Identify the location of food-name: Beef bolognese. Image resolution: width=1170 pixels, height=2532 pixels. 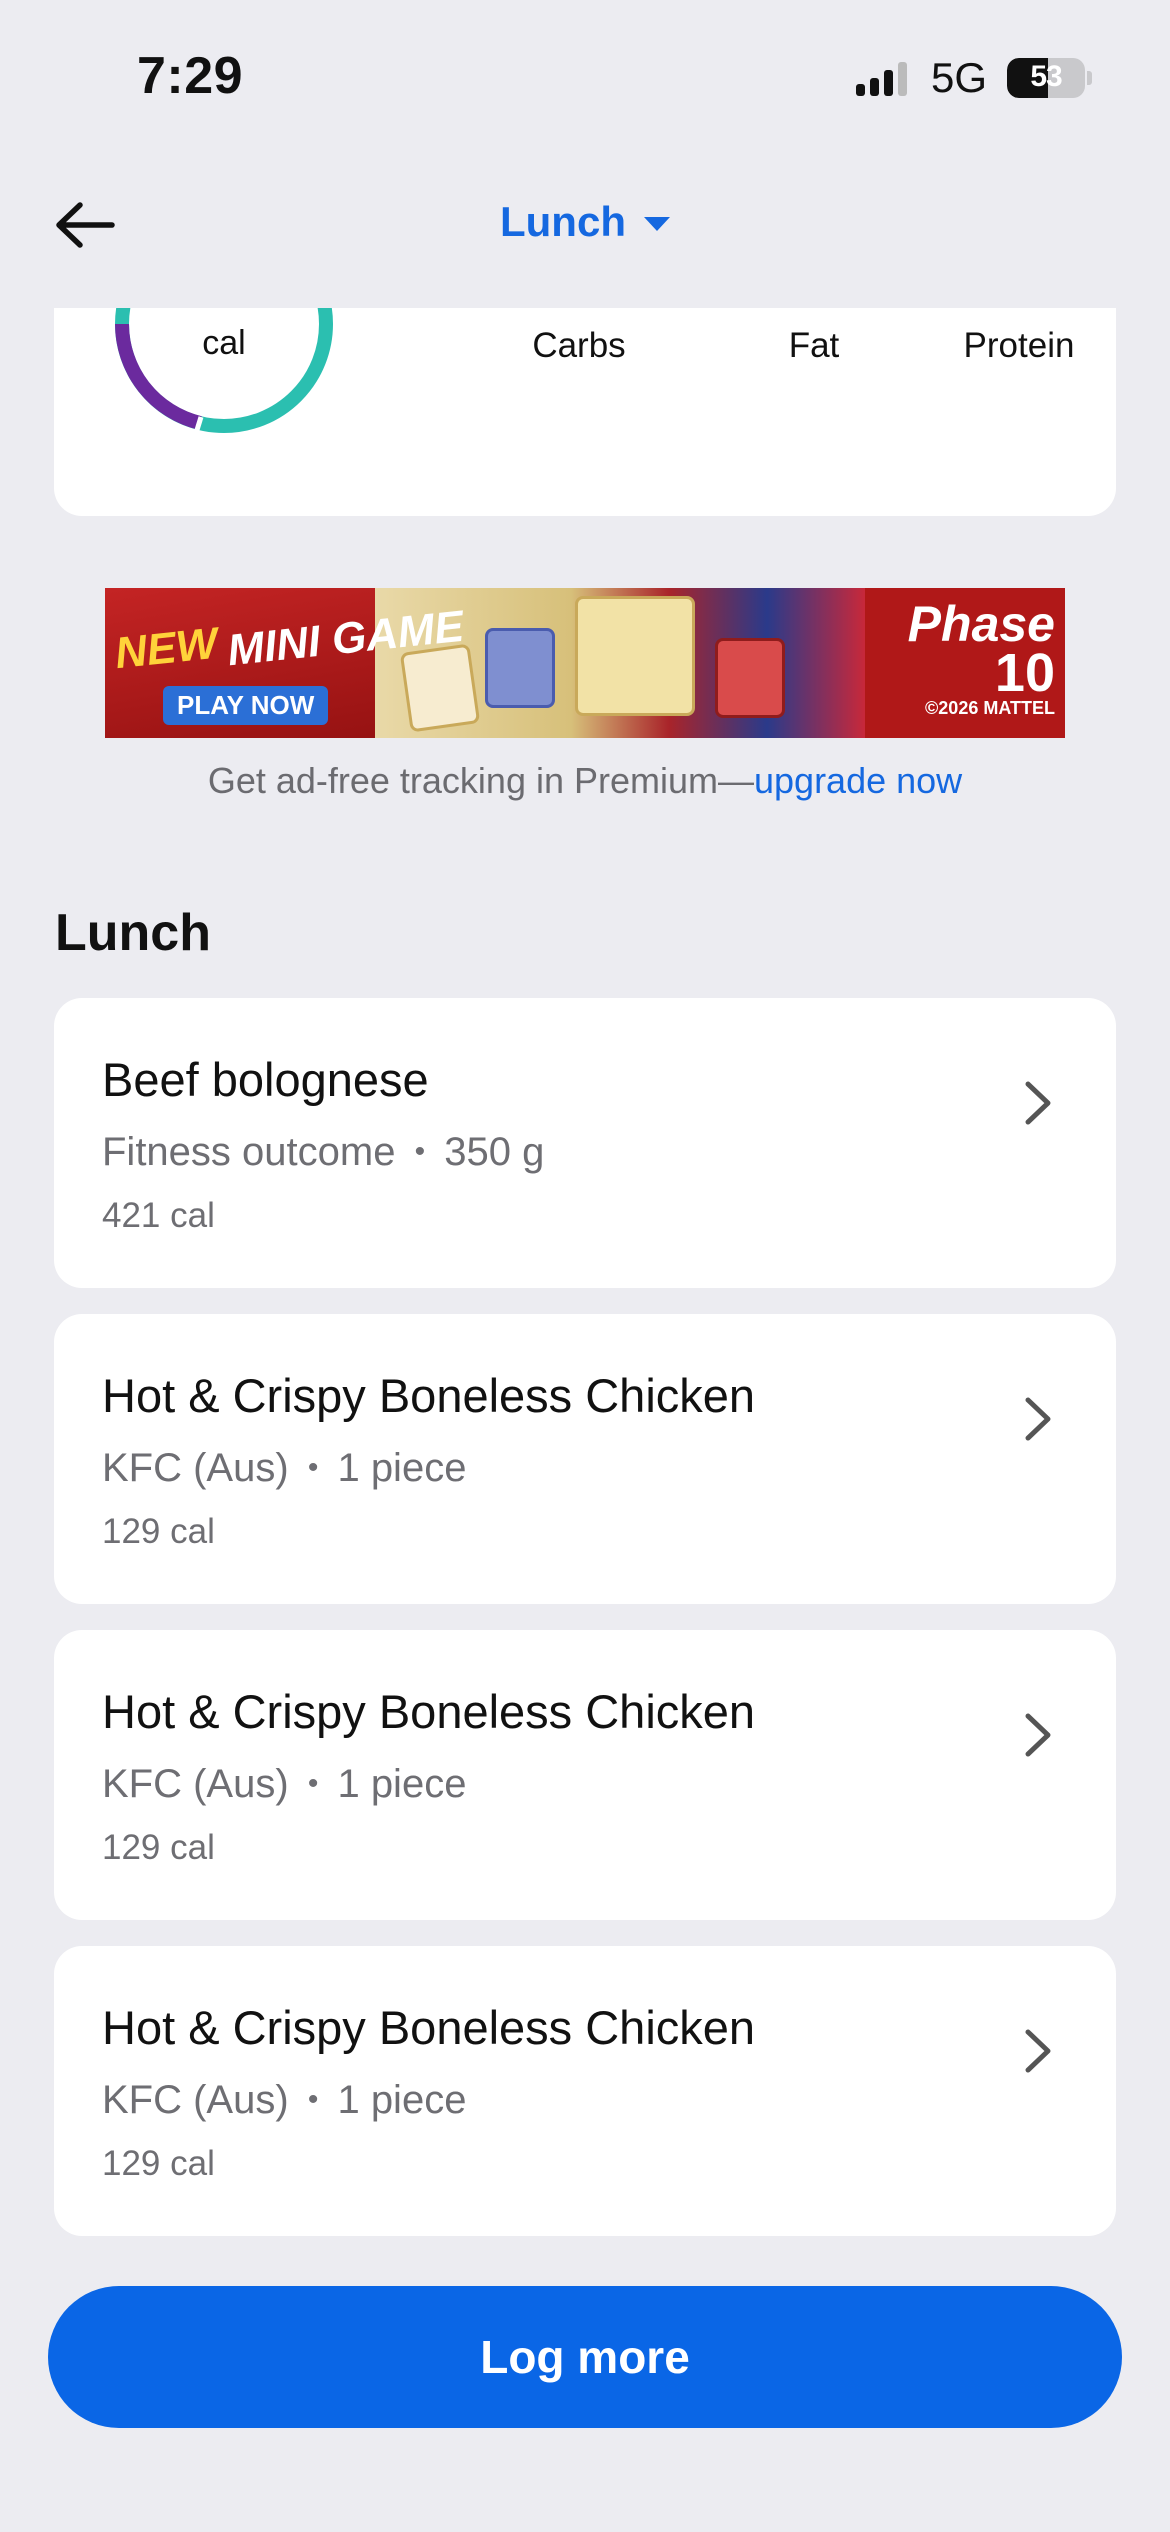
(265, 1079).